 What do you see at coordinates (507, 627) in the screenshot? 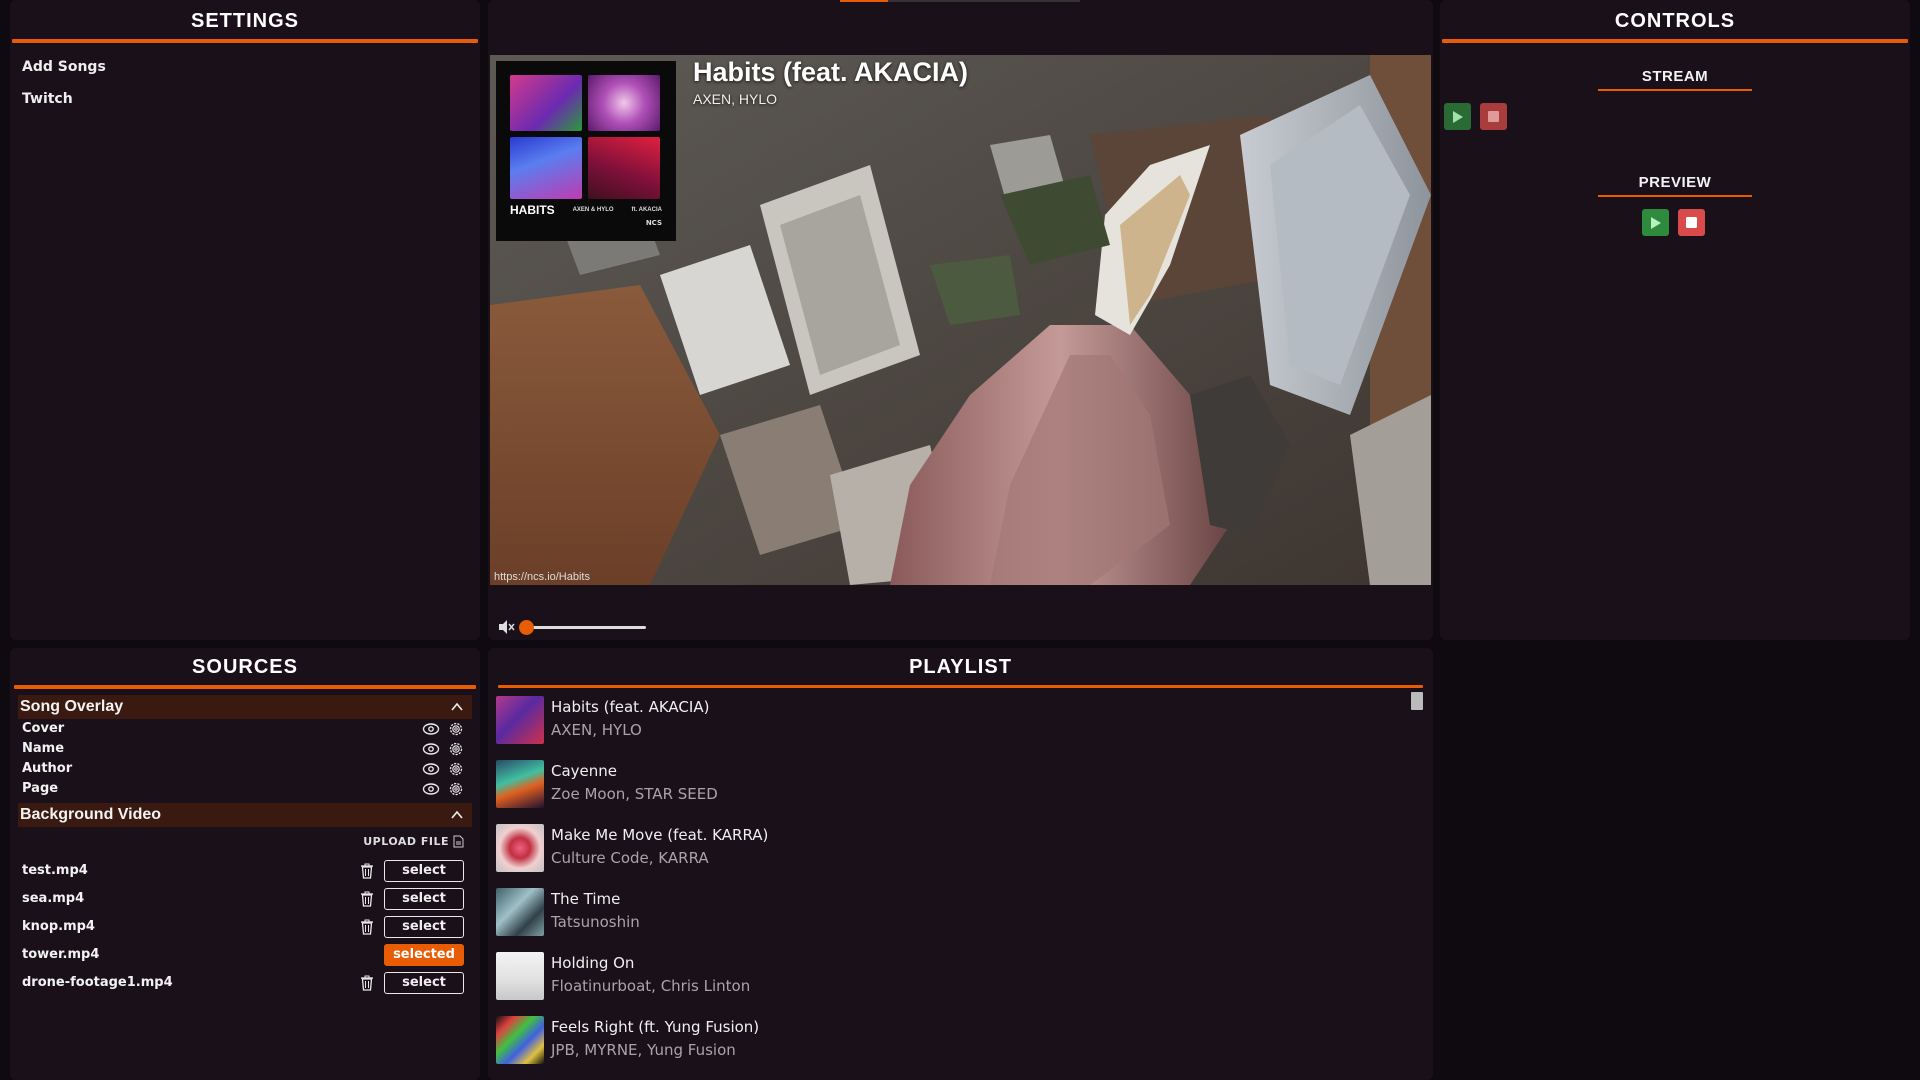
I see `mute-icon` at bounding box center [507, 627].